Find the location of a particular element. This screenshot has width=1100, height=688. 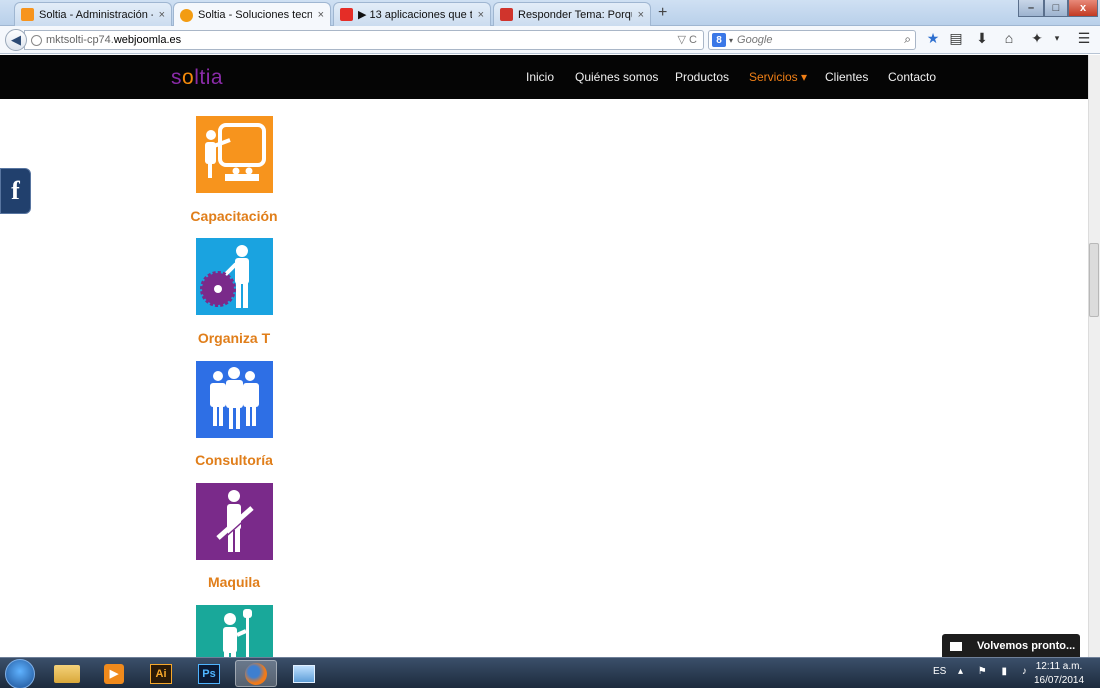

taskbar-photoshop: Ps is located at coordinates (209, 673).